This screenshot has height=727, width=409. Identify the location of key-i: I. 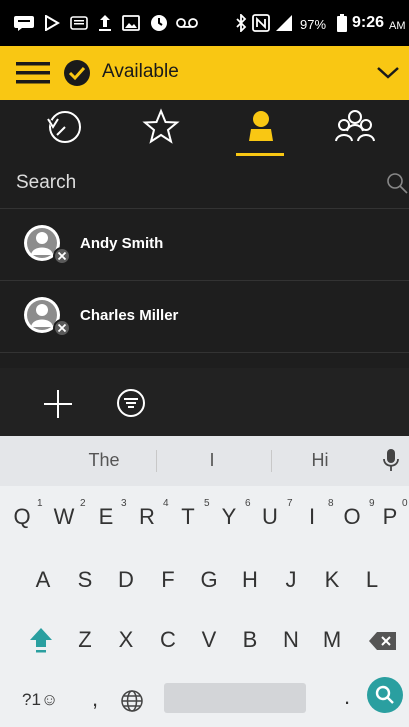
(312, 517).